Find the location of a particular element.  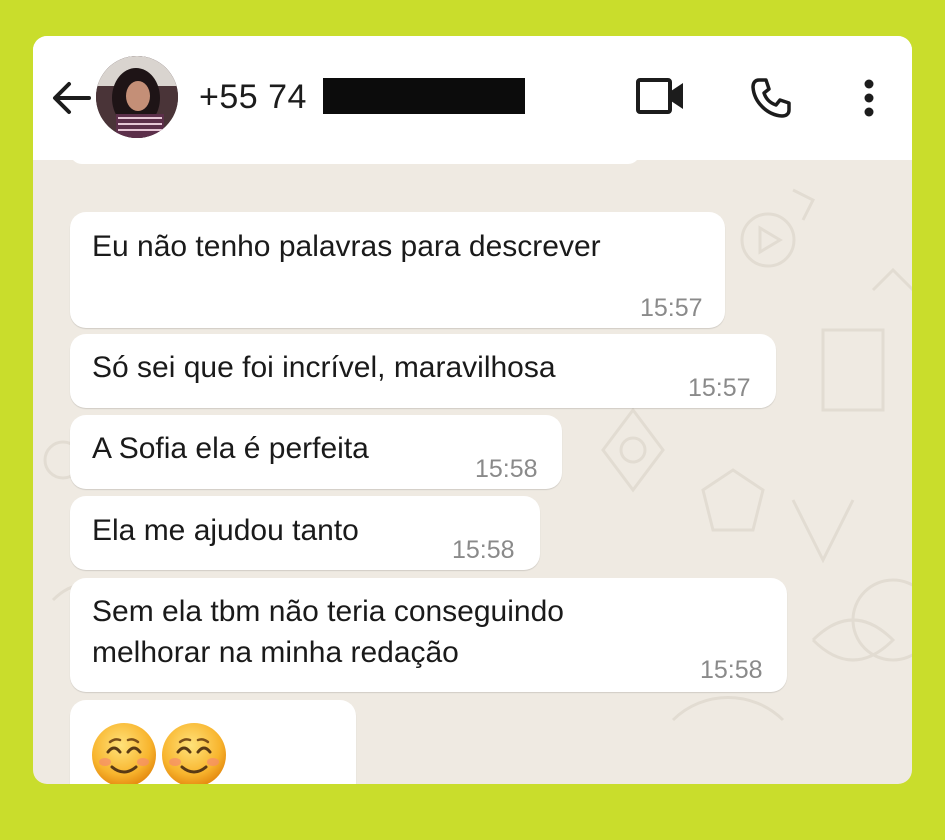

emoji-pair is located at coordinates (160, 752).